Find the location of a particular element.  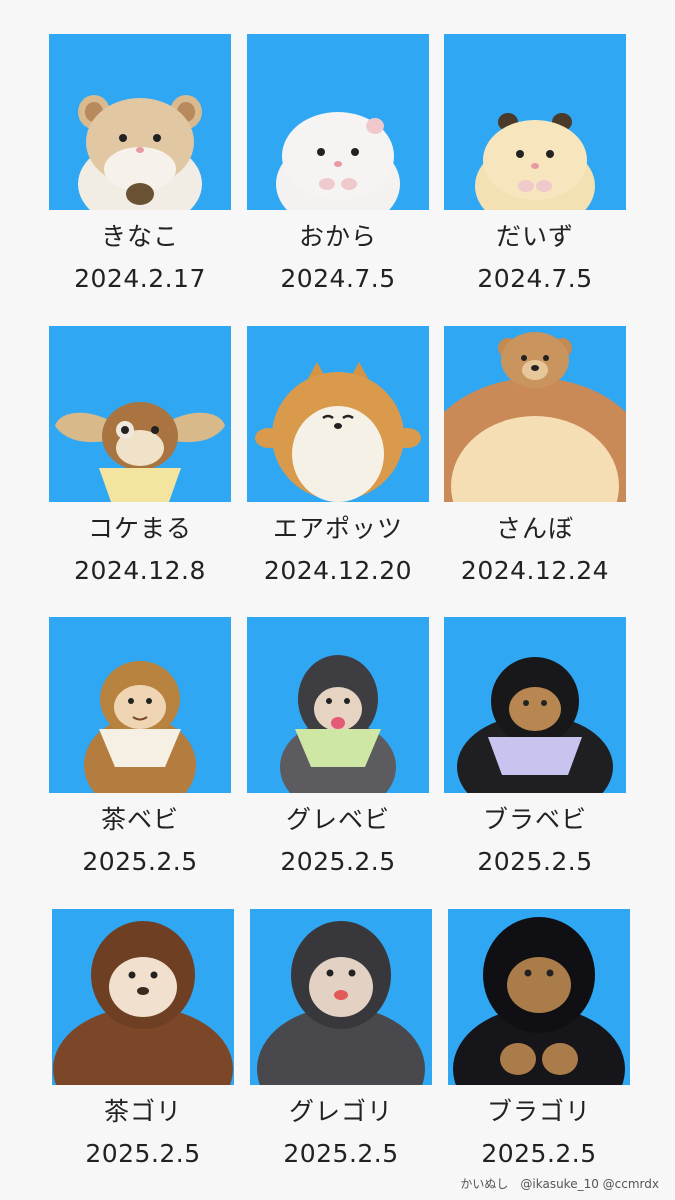

gorilla-black-icon is located at coordinates (539, 1001).